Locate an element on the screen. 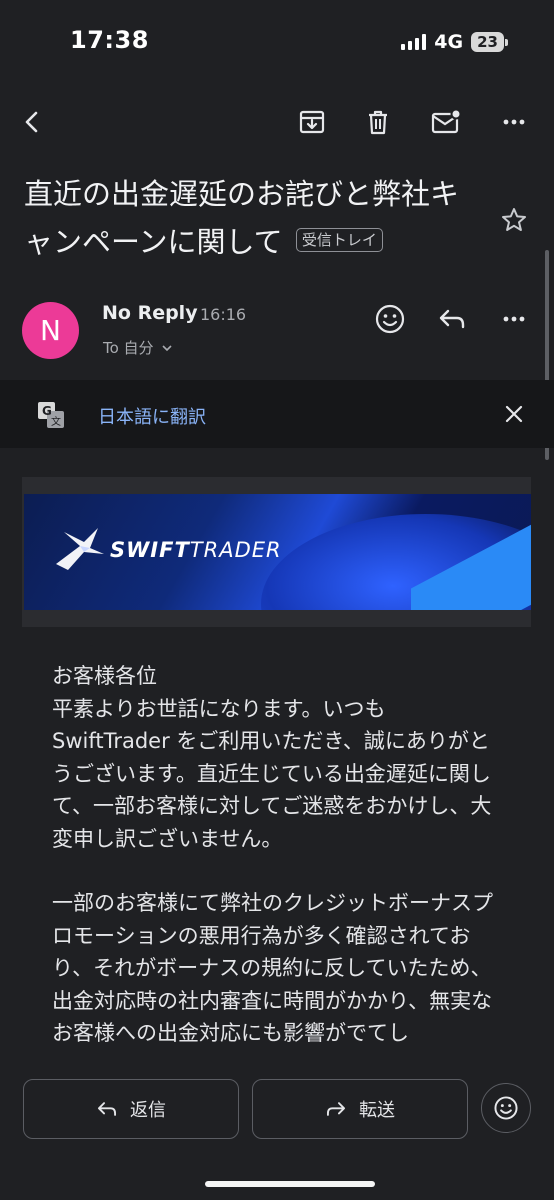 The image size is (554, 1200). emoji-react-button is located at coordinates (390, 319).